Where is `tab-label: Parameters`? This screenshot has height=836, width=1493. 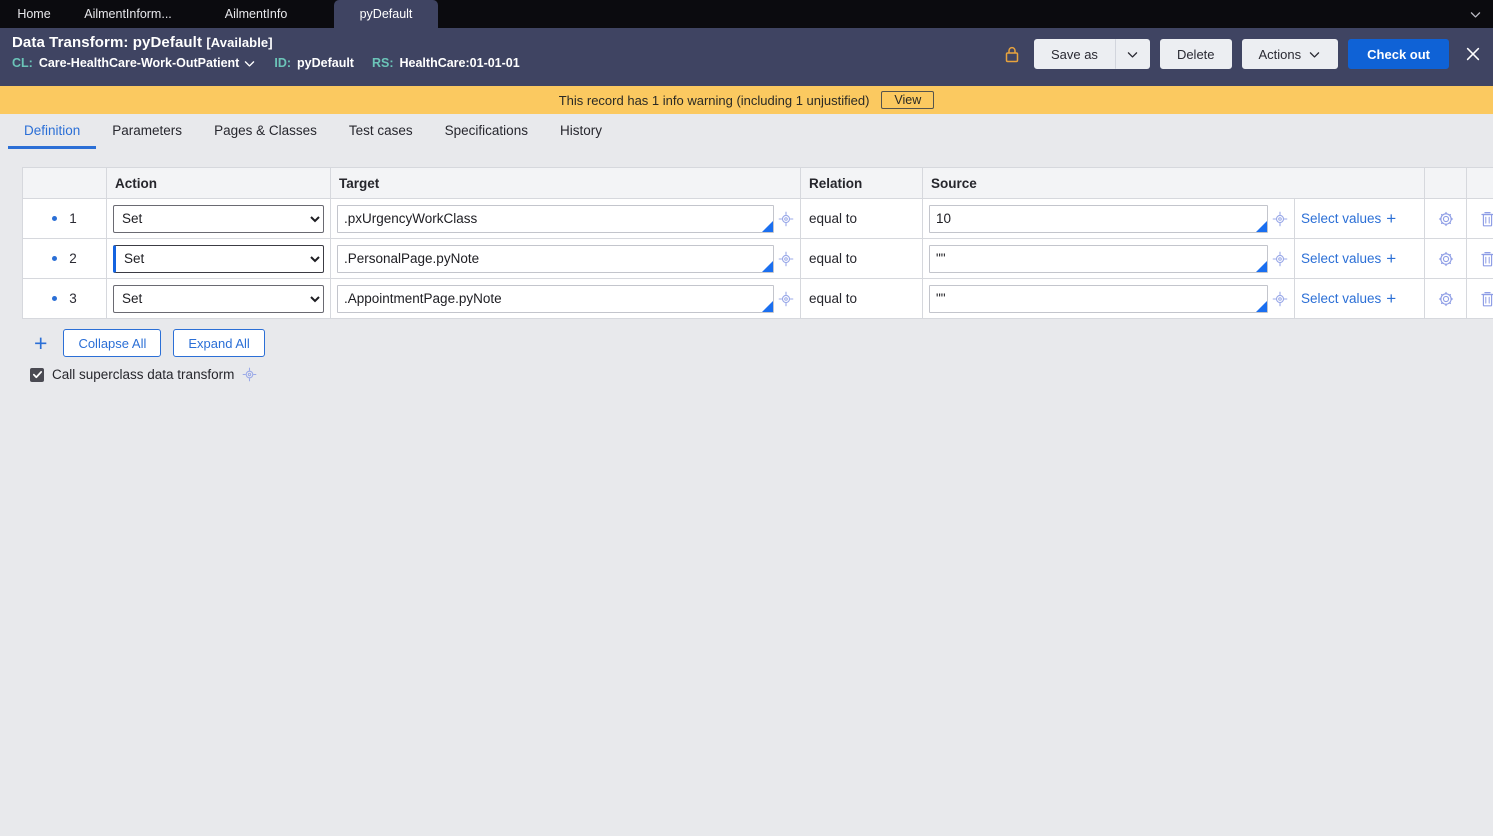
tab-label: Parameters is located at coordinates (147, 130).